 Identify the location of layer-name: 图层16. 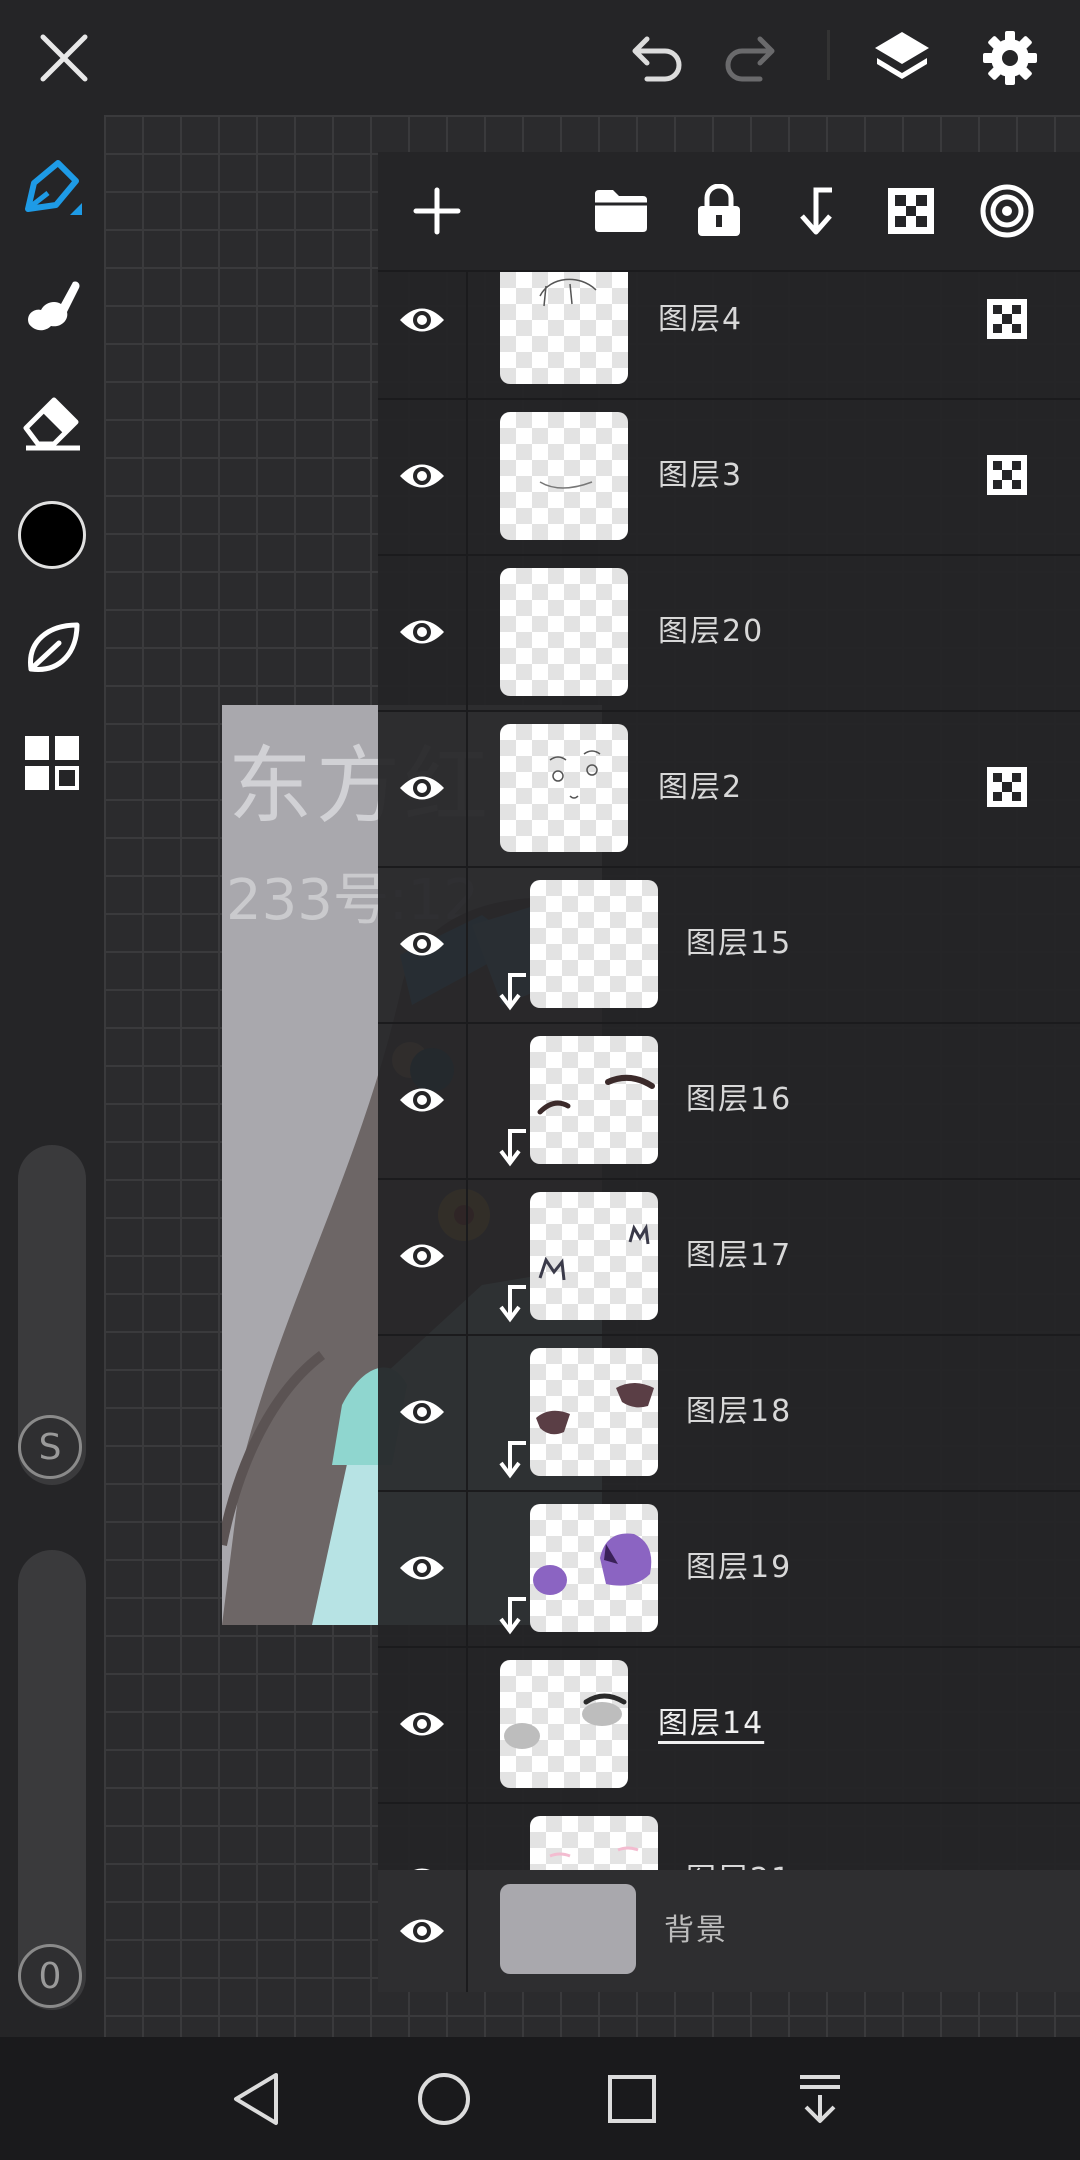
(739, 1099).